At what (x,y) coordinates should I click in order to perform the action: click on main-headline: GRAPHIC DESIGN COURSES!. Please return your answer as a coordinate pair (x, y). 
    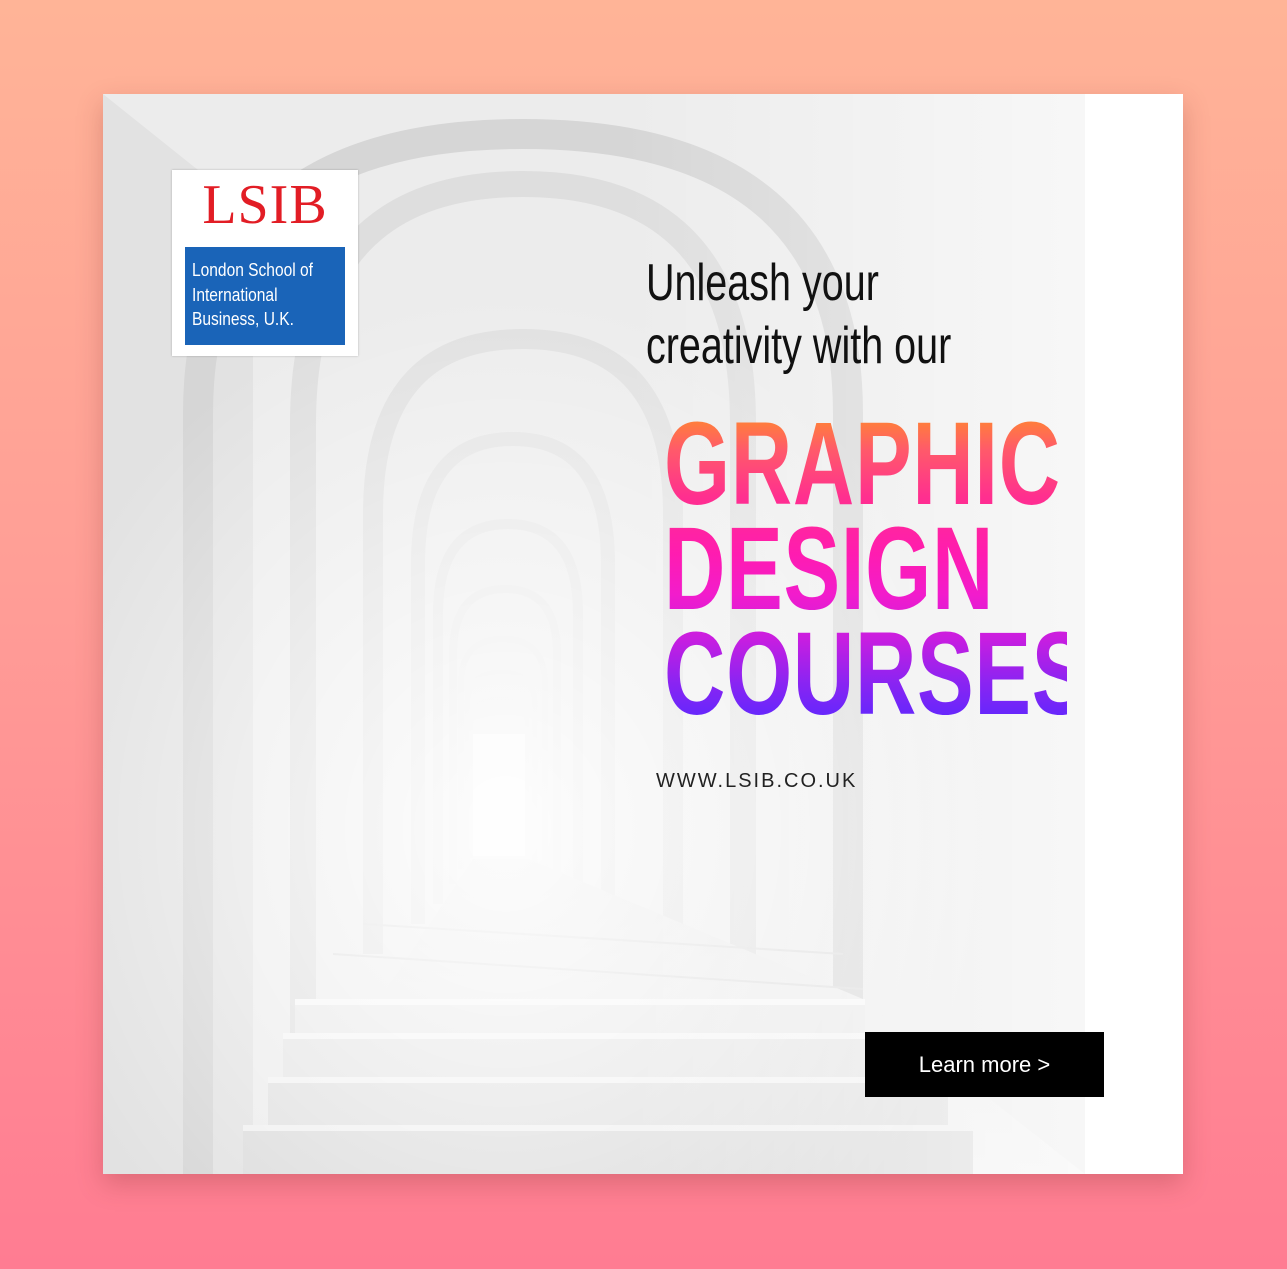
    Looking at the image, I should click on (865, 569).